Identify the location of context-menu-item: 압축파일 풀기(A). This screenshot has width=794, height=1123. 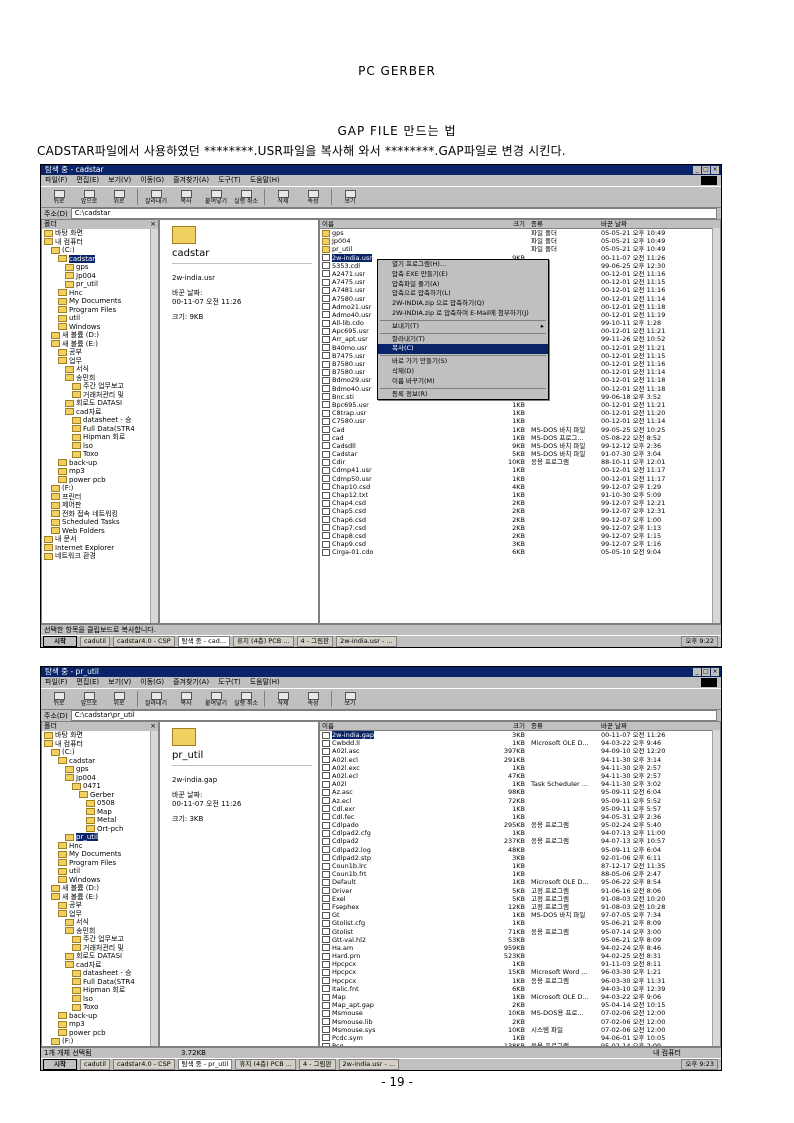
(463, 285).